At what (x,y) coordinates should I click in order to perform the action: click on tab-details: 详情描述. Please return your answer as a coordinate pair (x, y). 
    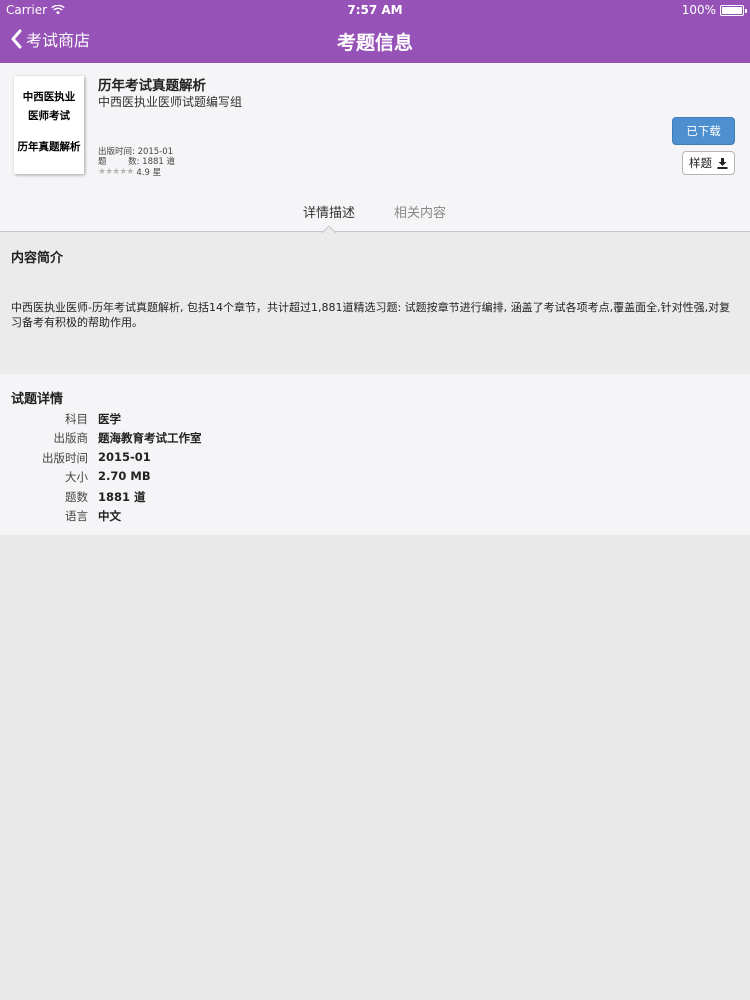
    Looking at the image, I should click on (329, 211).